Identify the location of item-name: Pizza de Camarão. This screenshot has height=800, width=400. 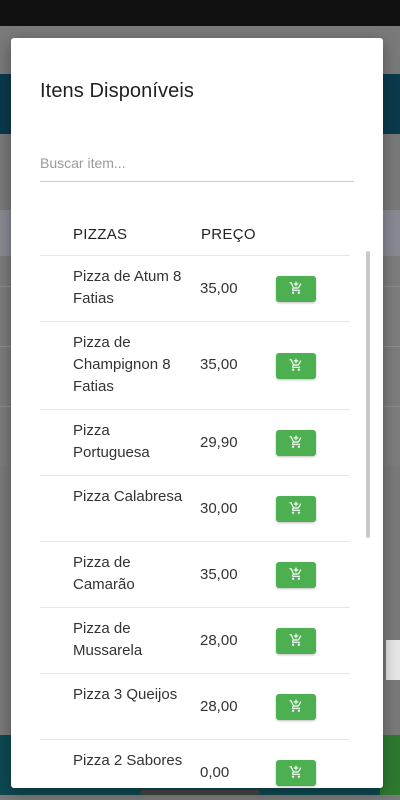
(104, 573).